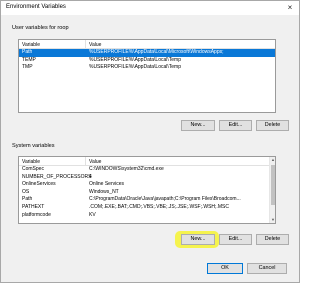 This screenshot has height=283, width=320. I want to click on title-bar: Environment Variables ×, so click(150, 8).